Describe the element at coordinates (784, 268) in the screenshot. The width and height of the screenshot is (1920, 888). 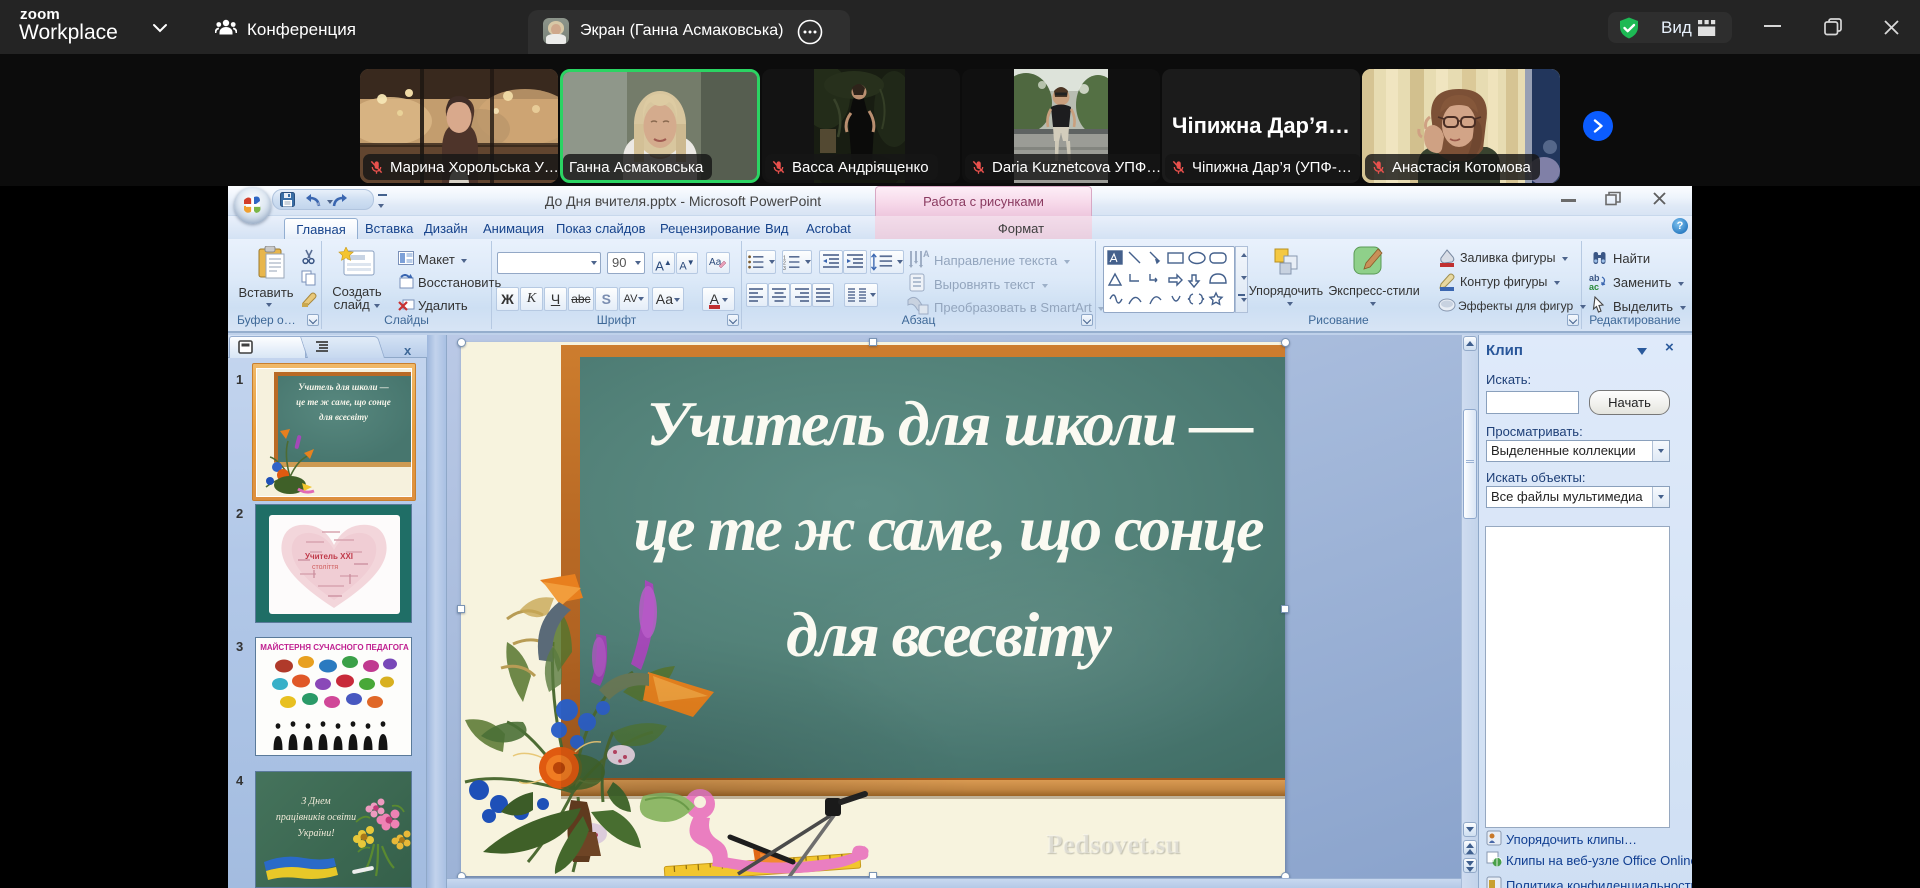
I see `svg-text: 3` at that location.